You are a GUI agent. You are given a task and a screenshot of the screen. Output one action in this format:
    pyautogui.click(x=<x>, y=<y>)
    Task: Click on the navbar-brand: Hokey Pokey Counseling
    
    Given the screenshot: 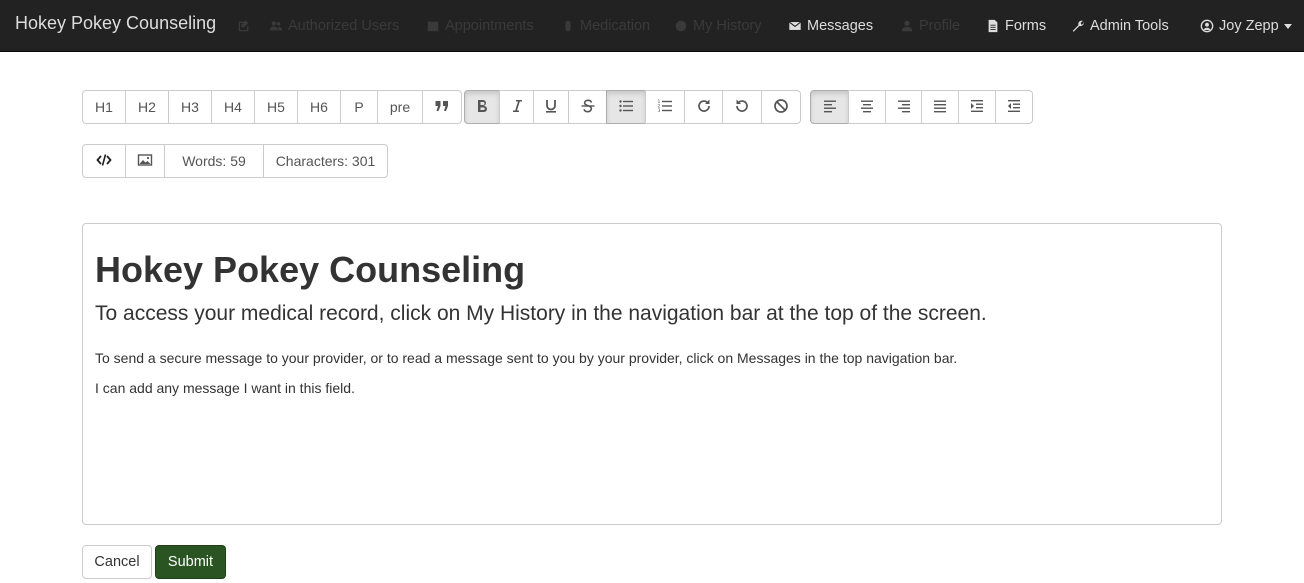 What is the action you would take?
    pyautogui.click(x=115, y=23)
    